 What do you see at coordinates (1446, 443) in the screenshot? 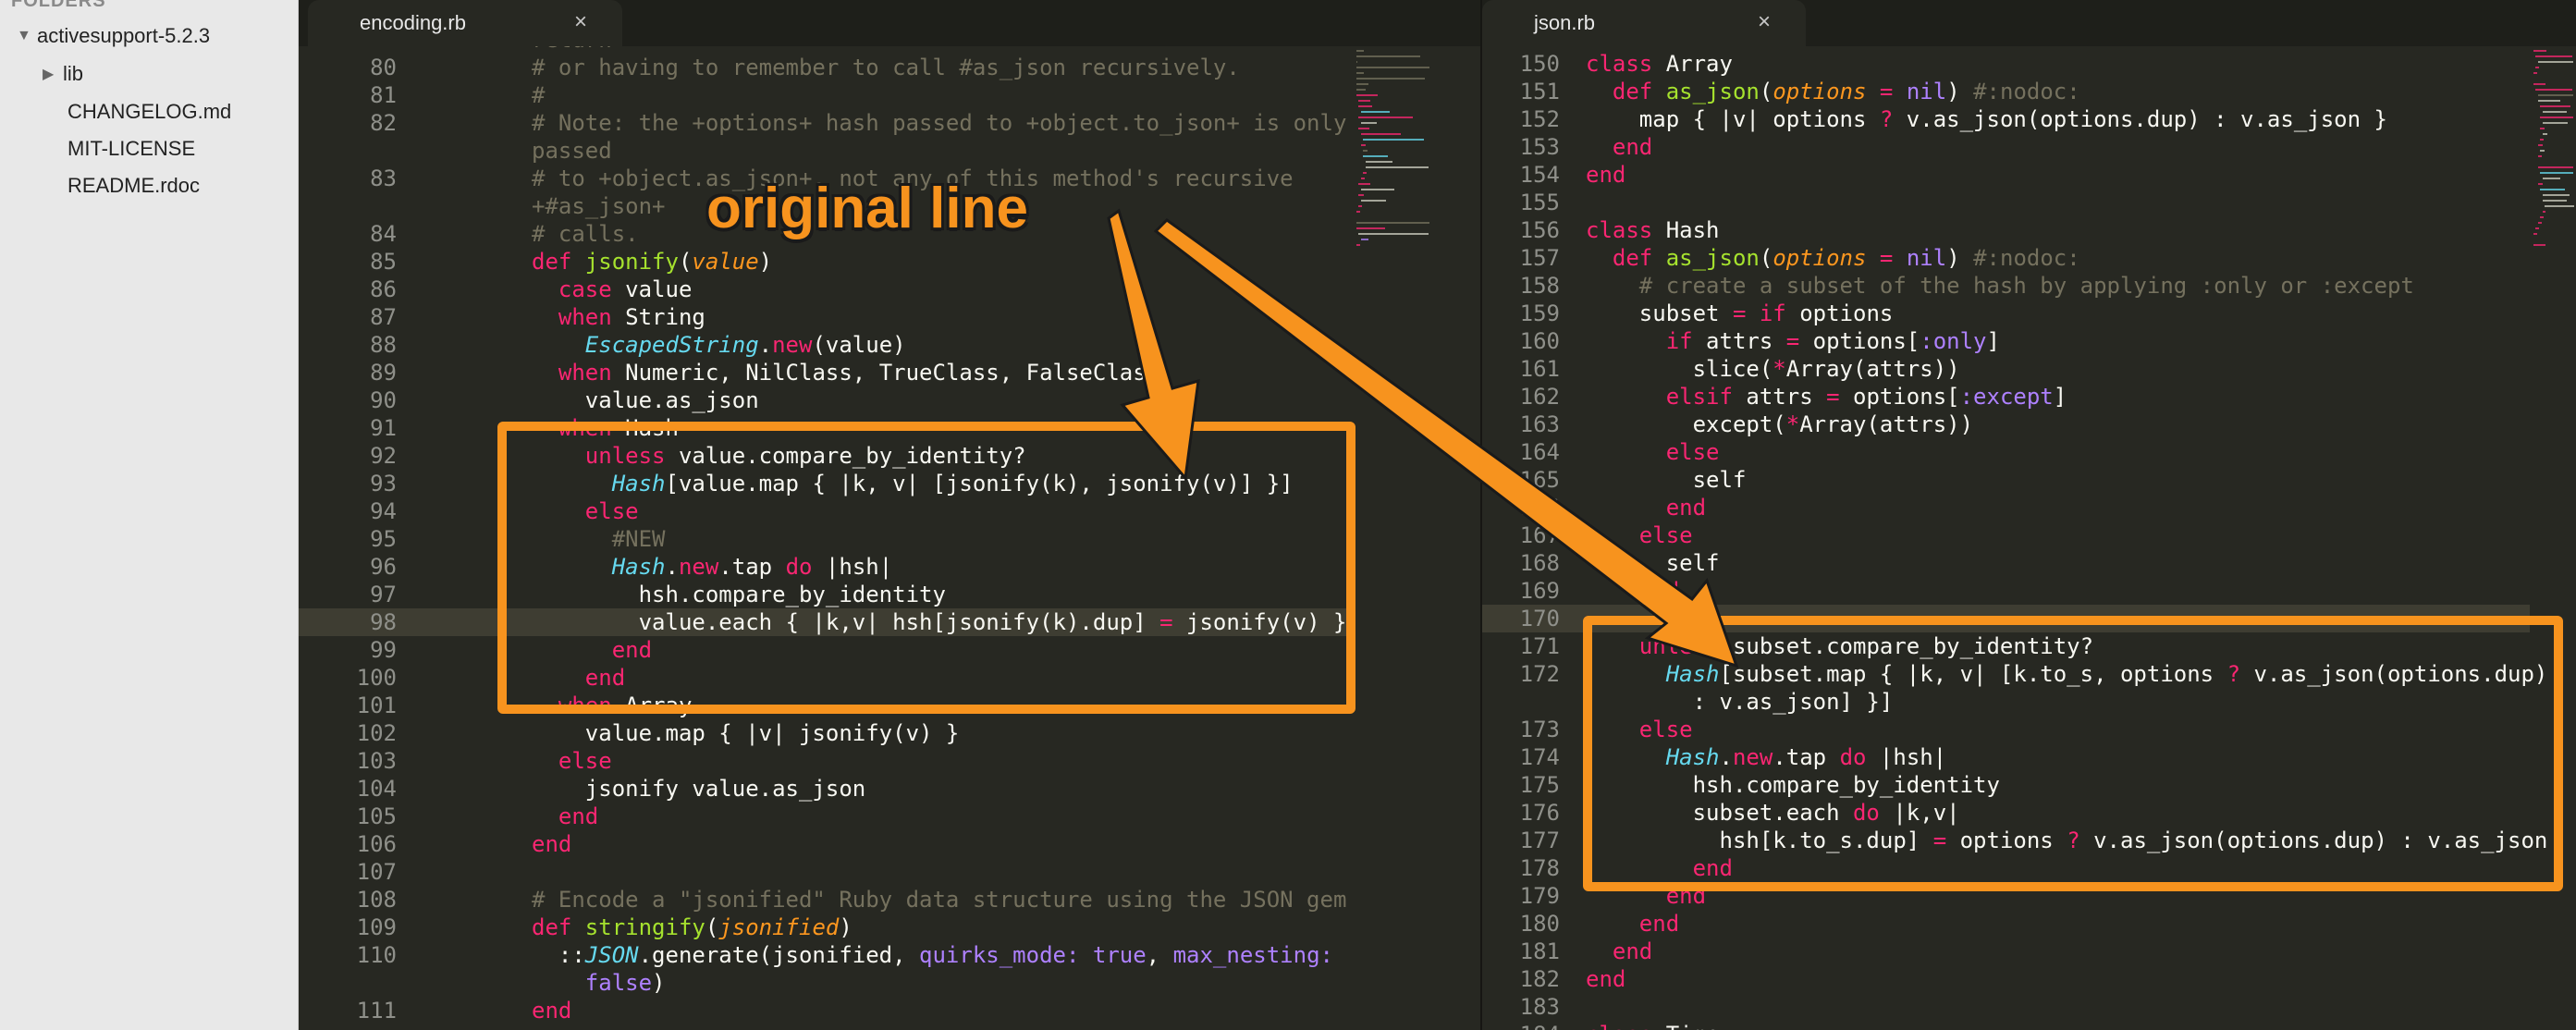
I see `arrow-right` at bounding box center [1446, 443].